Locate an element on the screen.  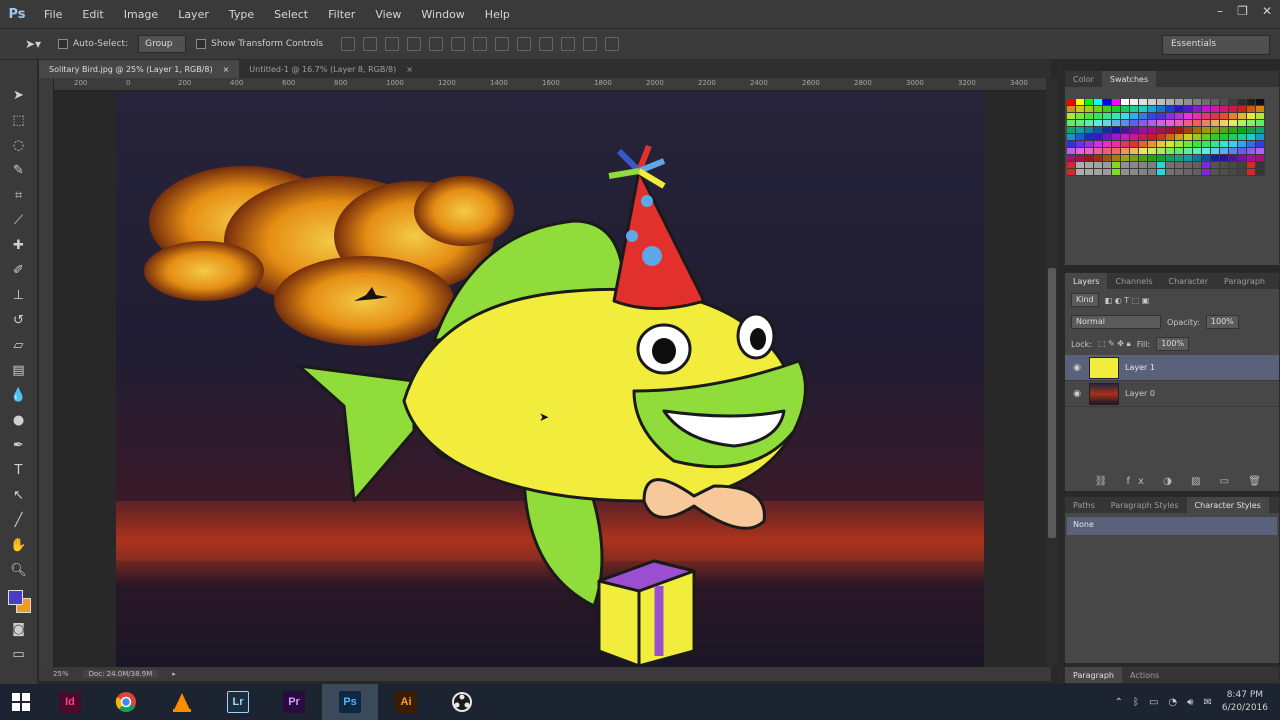
menu-help: Help is located at coordinates (497, 14).